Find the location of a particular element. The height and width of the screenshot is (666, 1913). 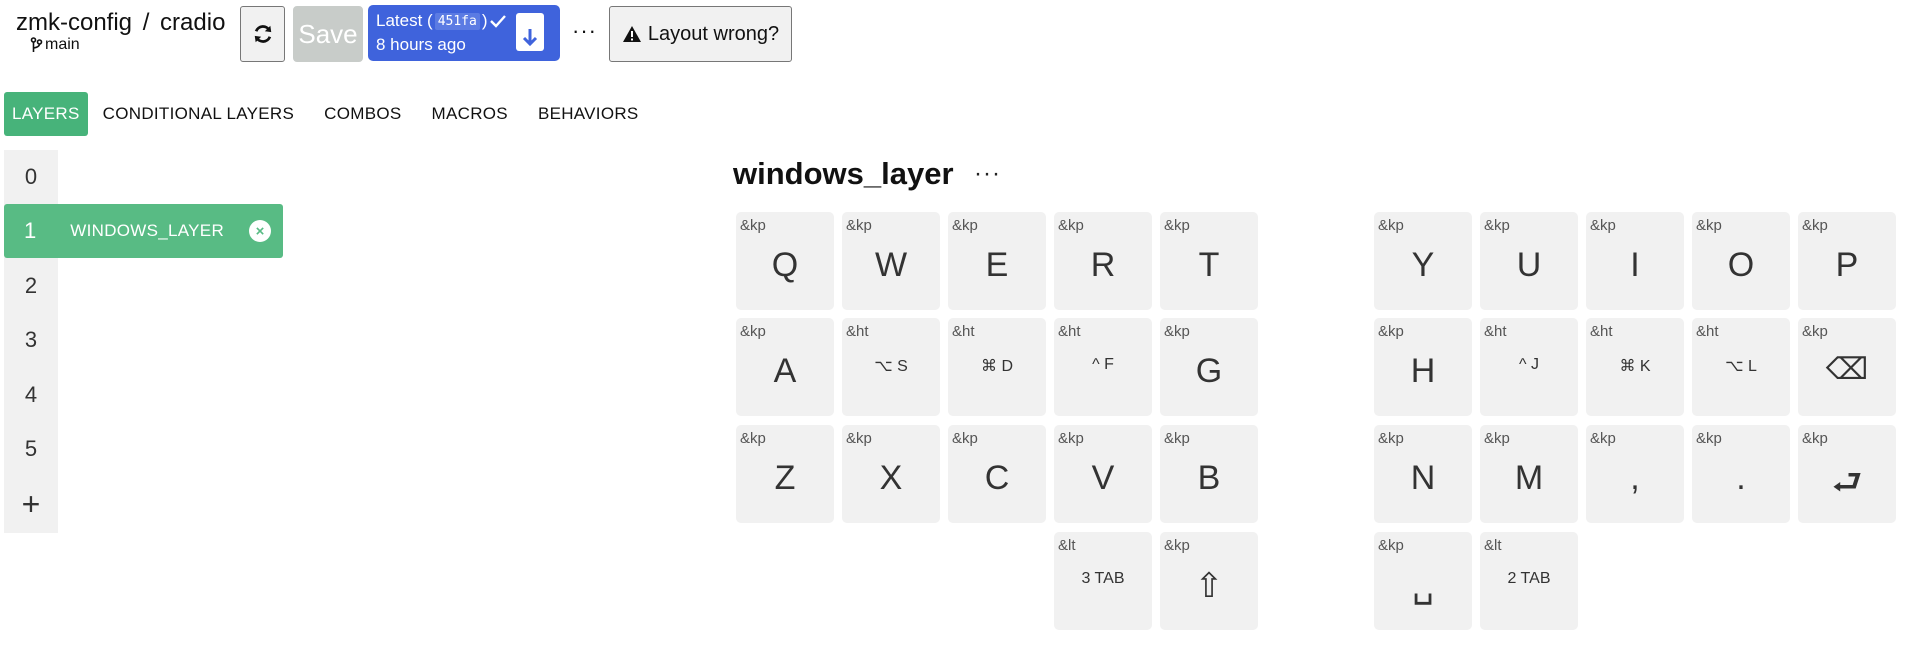

key-32: &kp ␣ is located at coordinates (1423, 581).